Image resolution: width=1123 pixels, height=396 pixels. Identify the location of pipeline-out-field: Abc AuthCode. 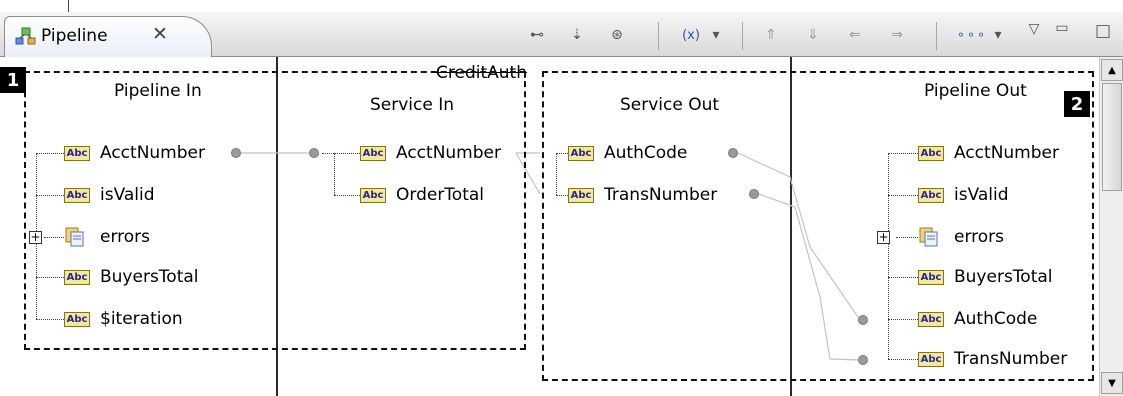
(977, 319).